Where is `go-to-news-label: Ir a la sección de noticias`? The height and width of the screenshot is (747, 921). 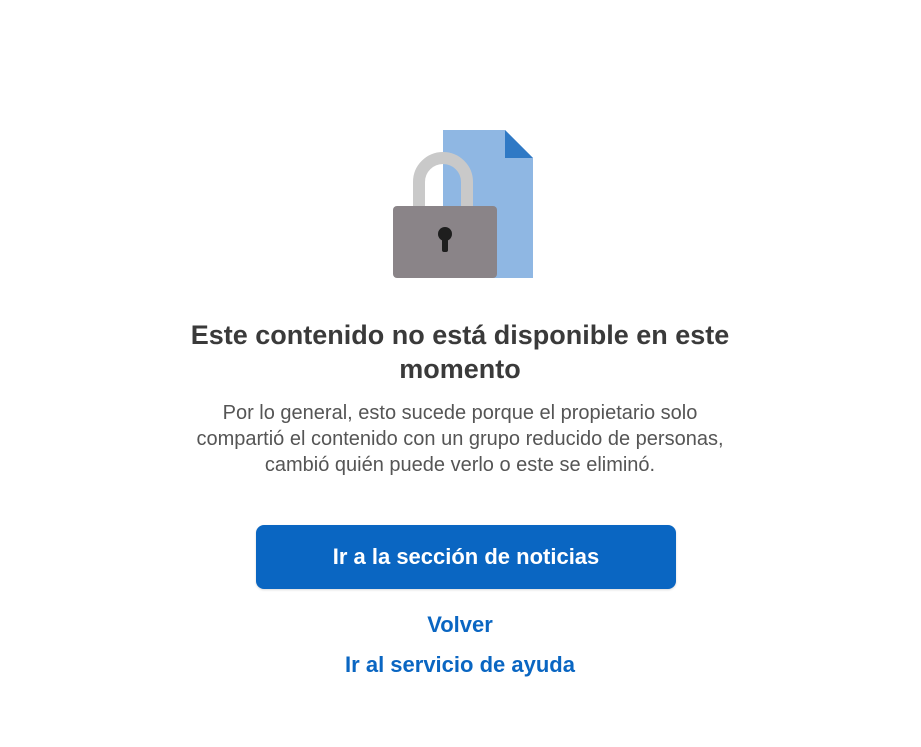
go-to-news-label: Ir a la sección de noticias is located at coordinates (466, 556).